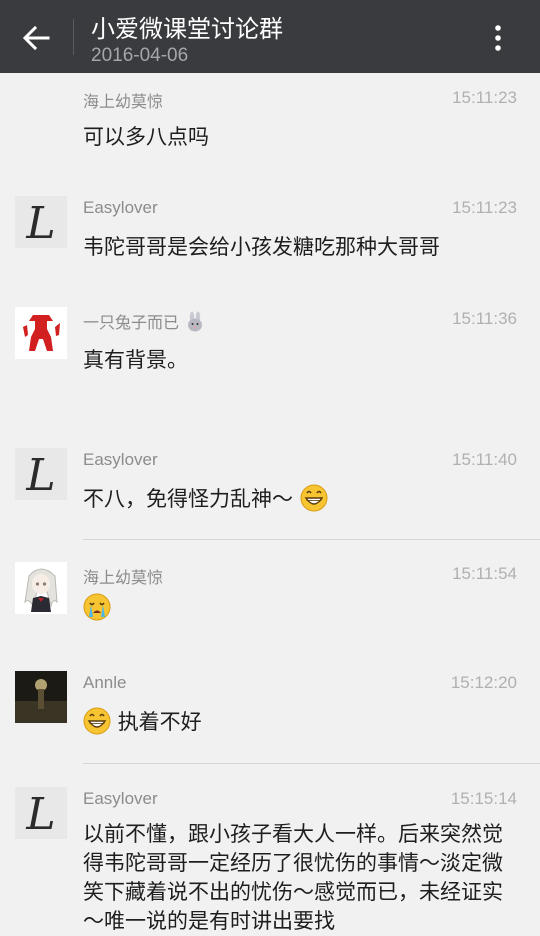  Describe the element at coordinates (104, 683) in the screenshot. I see `sender-name: Annle` at that location.